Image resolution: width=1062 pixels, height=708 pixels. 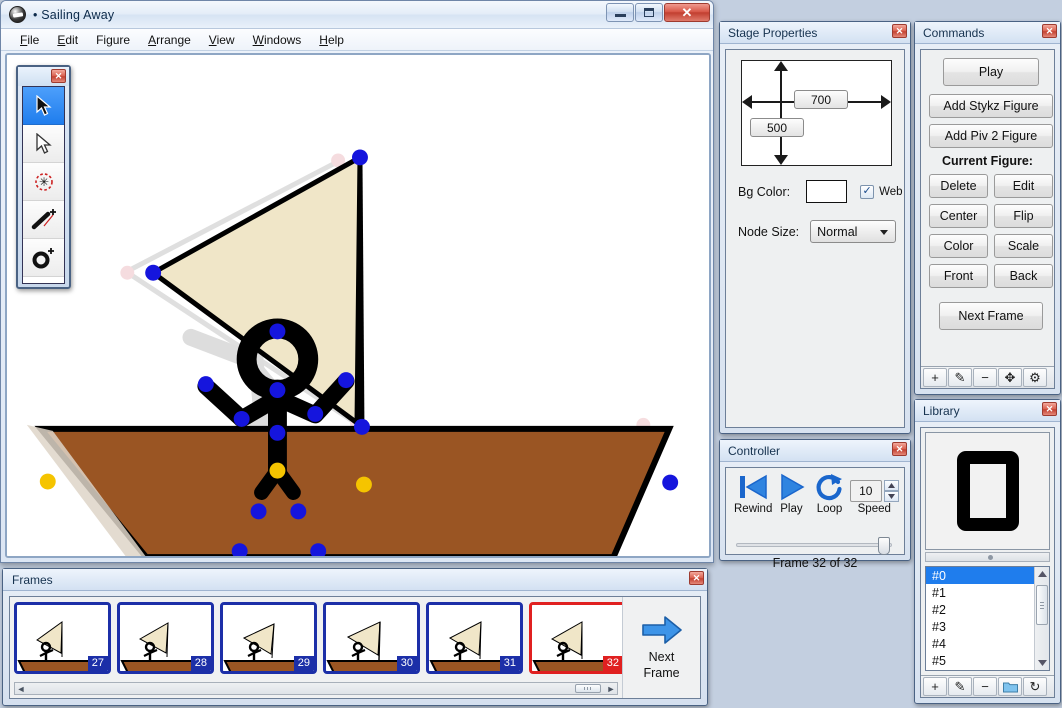 I want to click on table-row: 27, so click(x=62, y=638).